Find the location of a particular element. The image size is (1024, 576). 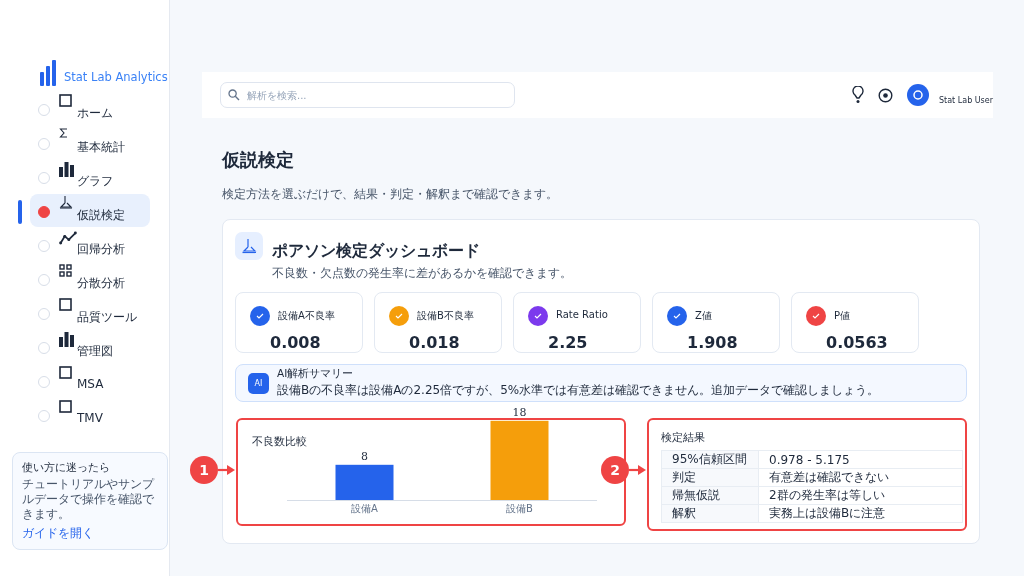

kpi-label: 設備B不良率 is located at coordinates (446, 316).